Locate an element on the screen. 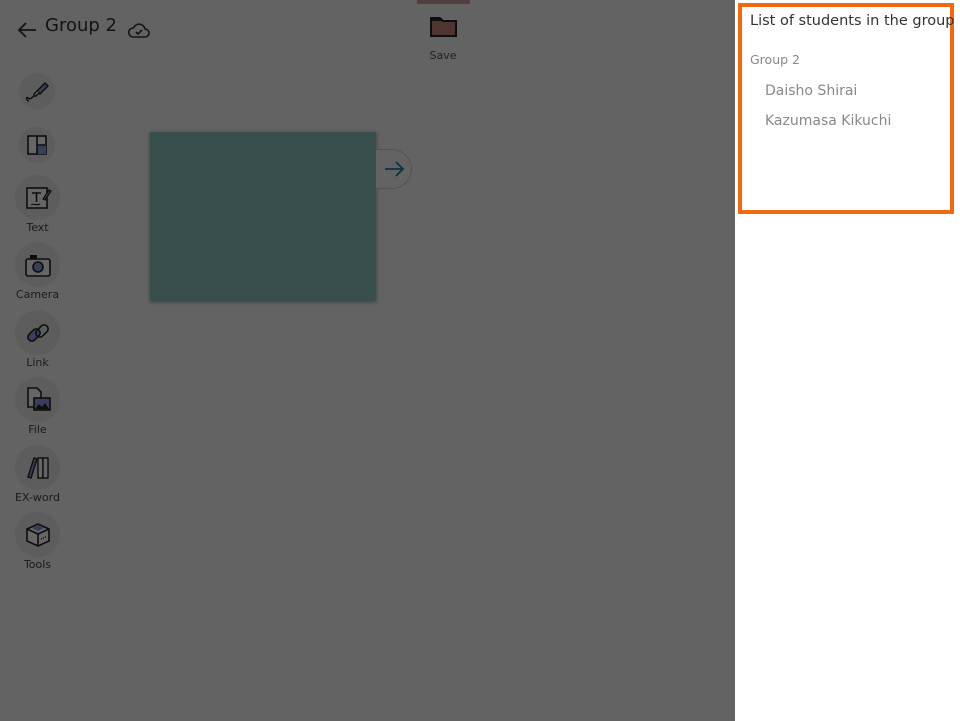 This screenshot has height=721, width=960. tool-label: Link is located at coordinates (37, 362).